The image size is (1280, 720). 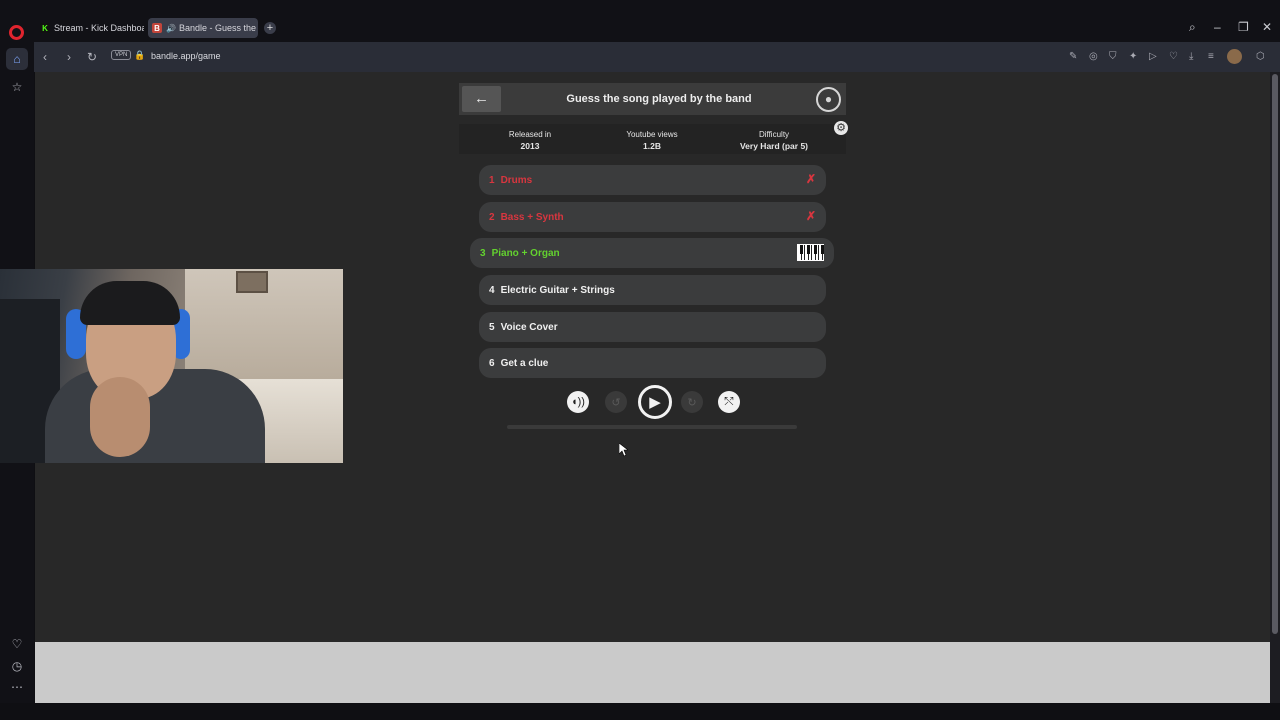 I want to click on player-icon: ▷, so click(x=1153, y=56).